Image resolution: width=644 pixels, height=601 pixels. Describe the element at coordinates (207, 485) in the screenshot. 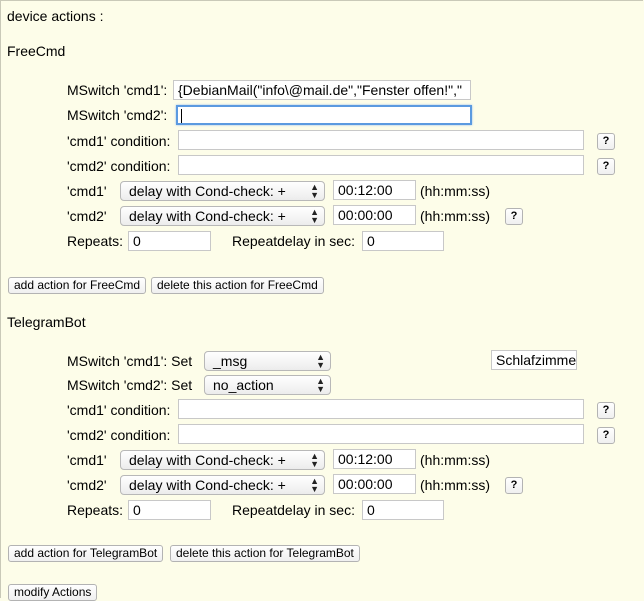

I see `telegram-cmd2-delay-select-value: delay with Cond-check: +` at that location.